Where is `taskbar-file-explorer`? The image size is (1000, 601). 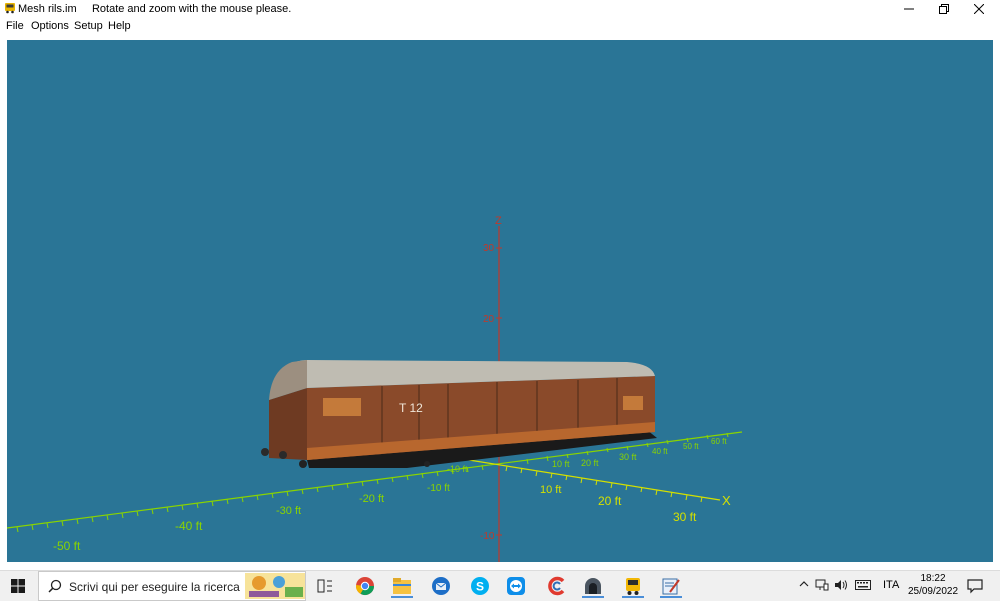 taskbar-file-explorer is located at coordinates (402, 586).